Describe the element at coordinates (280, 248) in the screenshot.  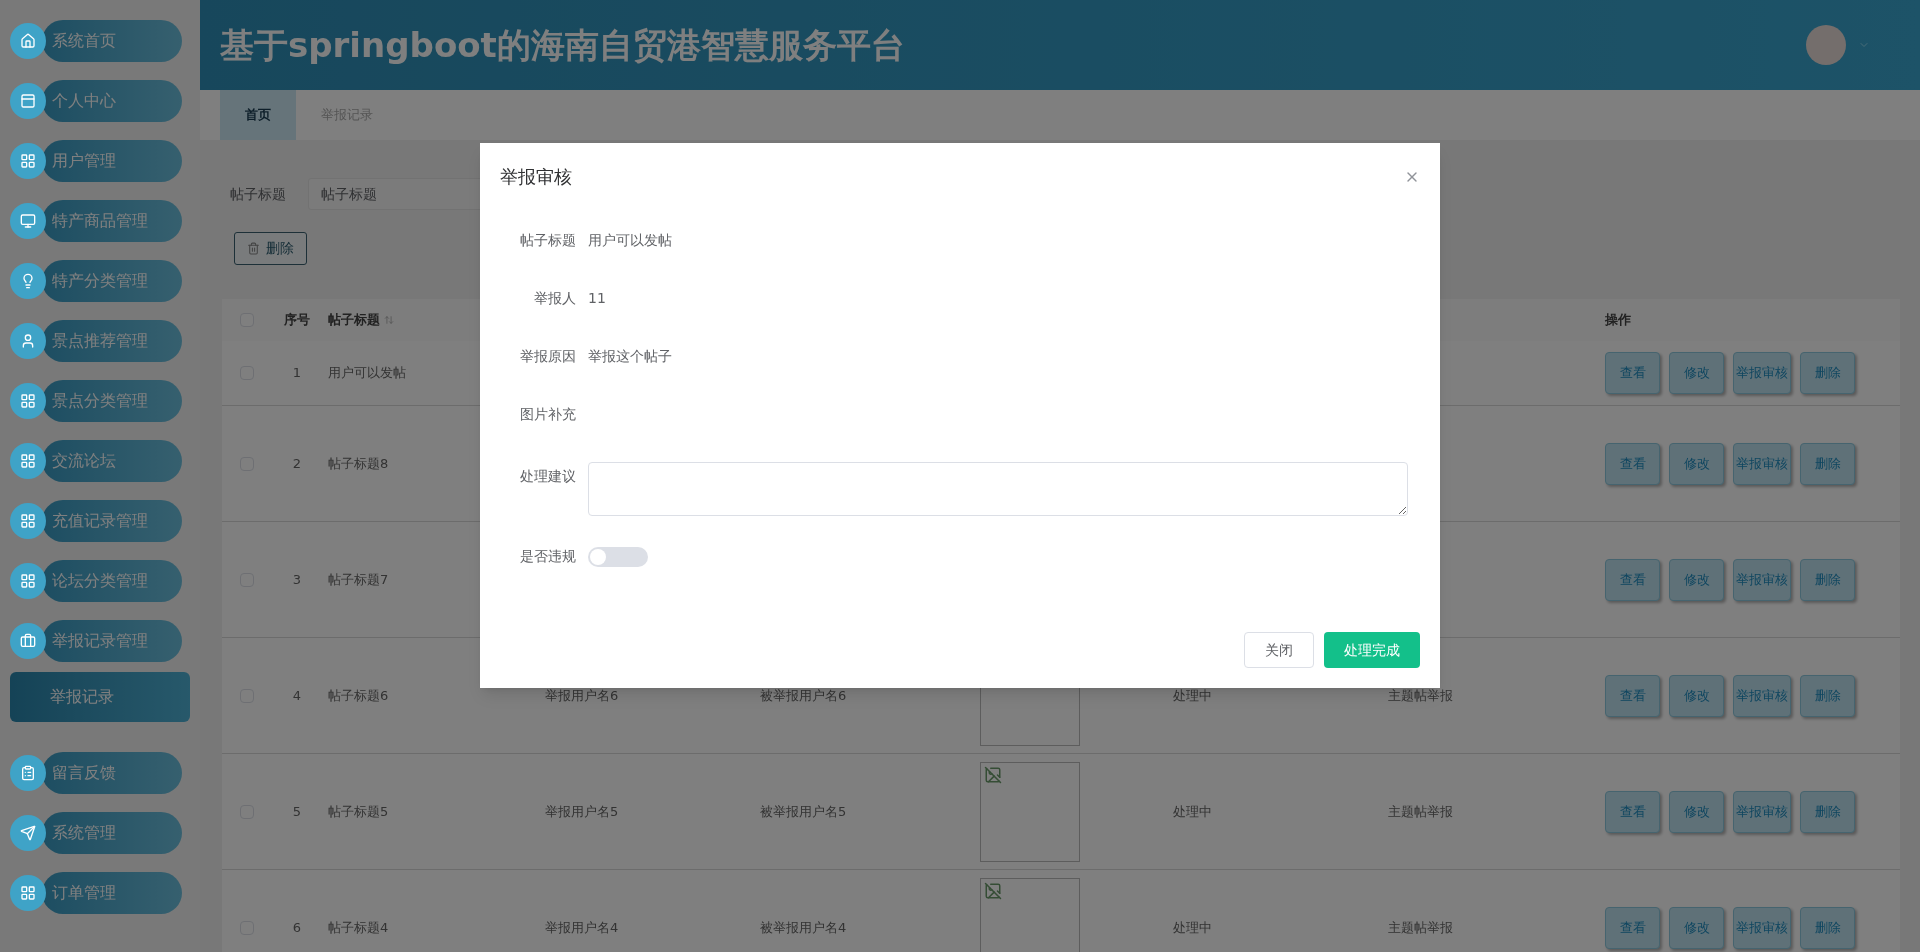
I see `button-label: 删除` at that location.